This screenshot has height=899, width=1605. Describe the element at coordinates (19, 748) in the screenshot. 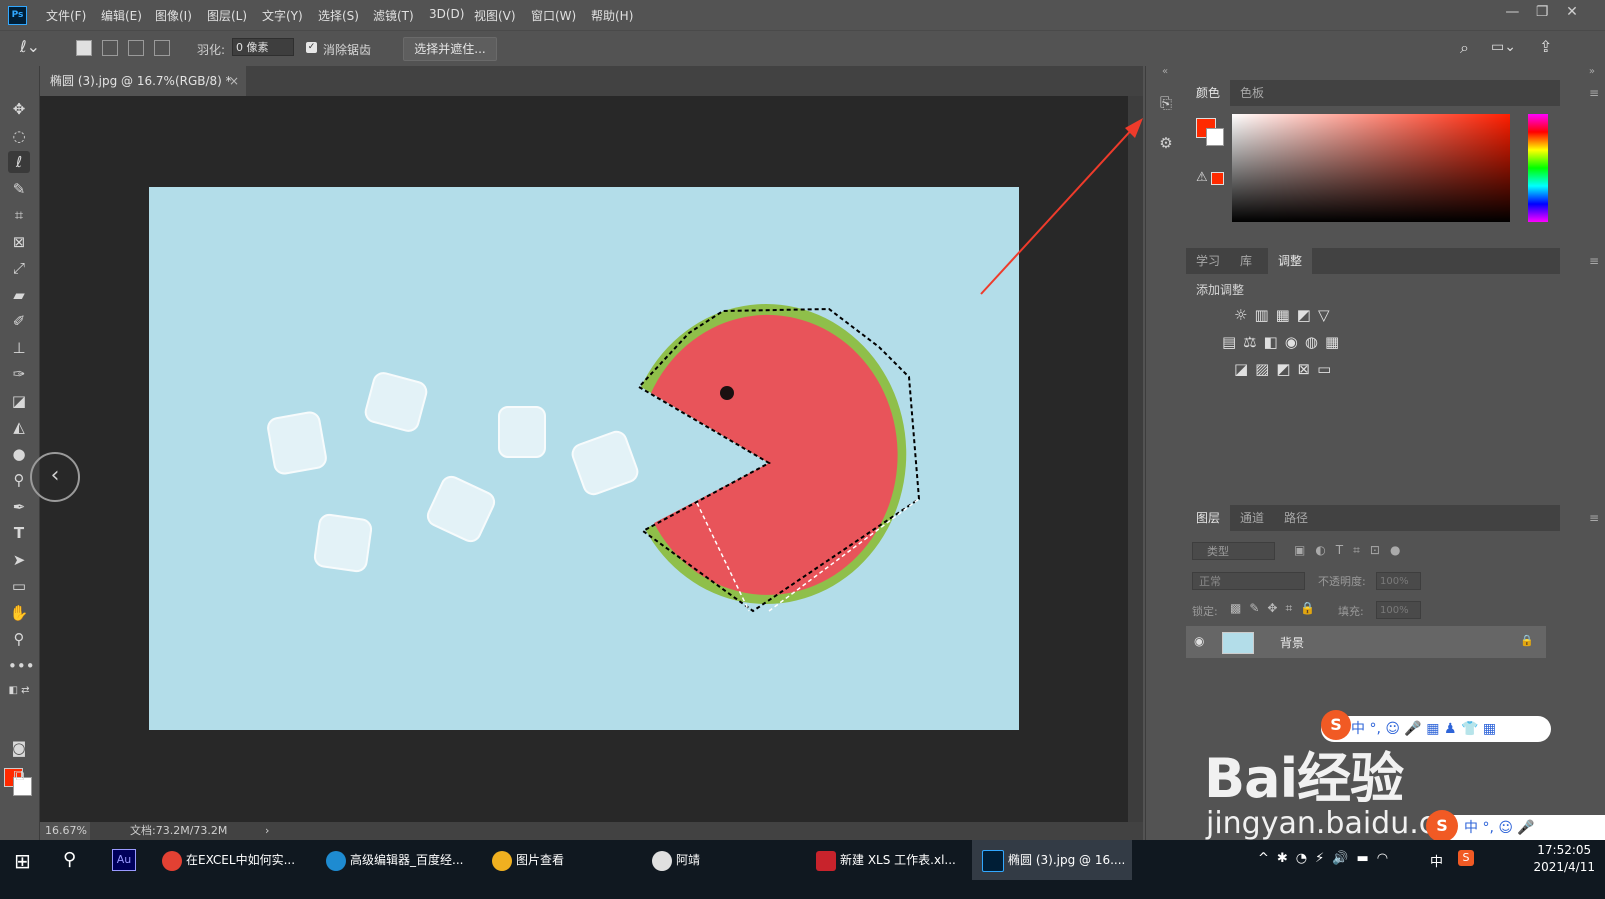

I see `quick-mask-icon: ◙` at that location.